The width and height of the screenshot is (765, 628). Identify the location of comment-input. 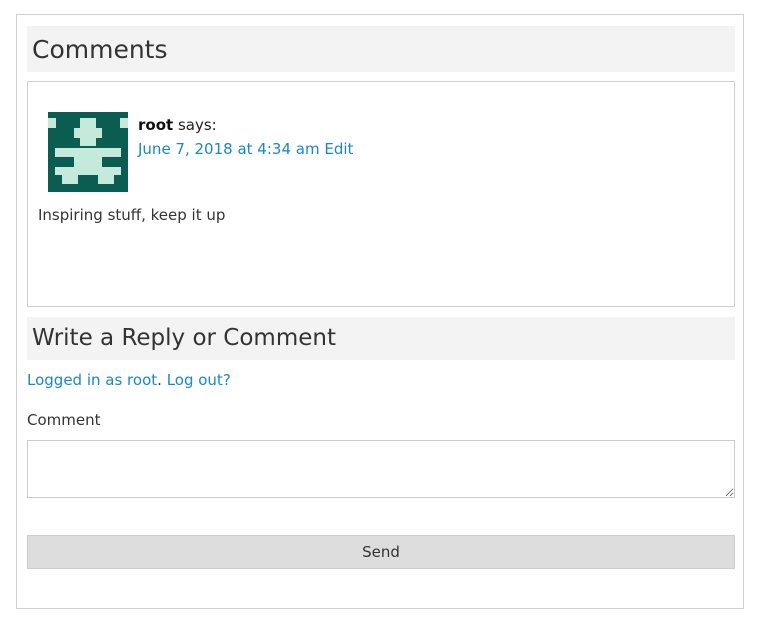
(381, 469).